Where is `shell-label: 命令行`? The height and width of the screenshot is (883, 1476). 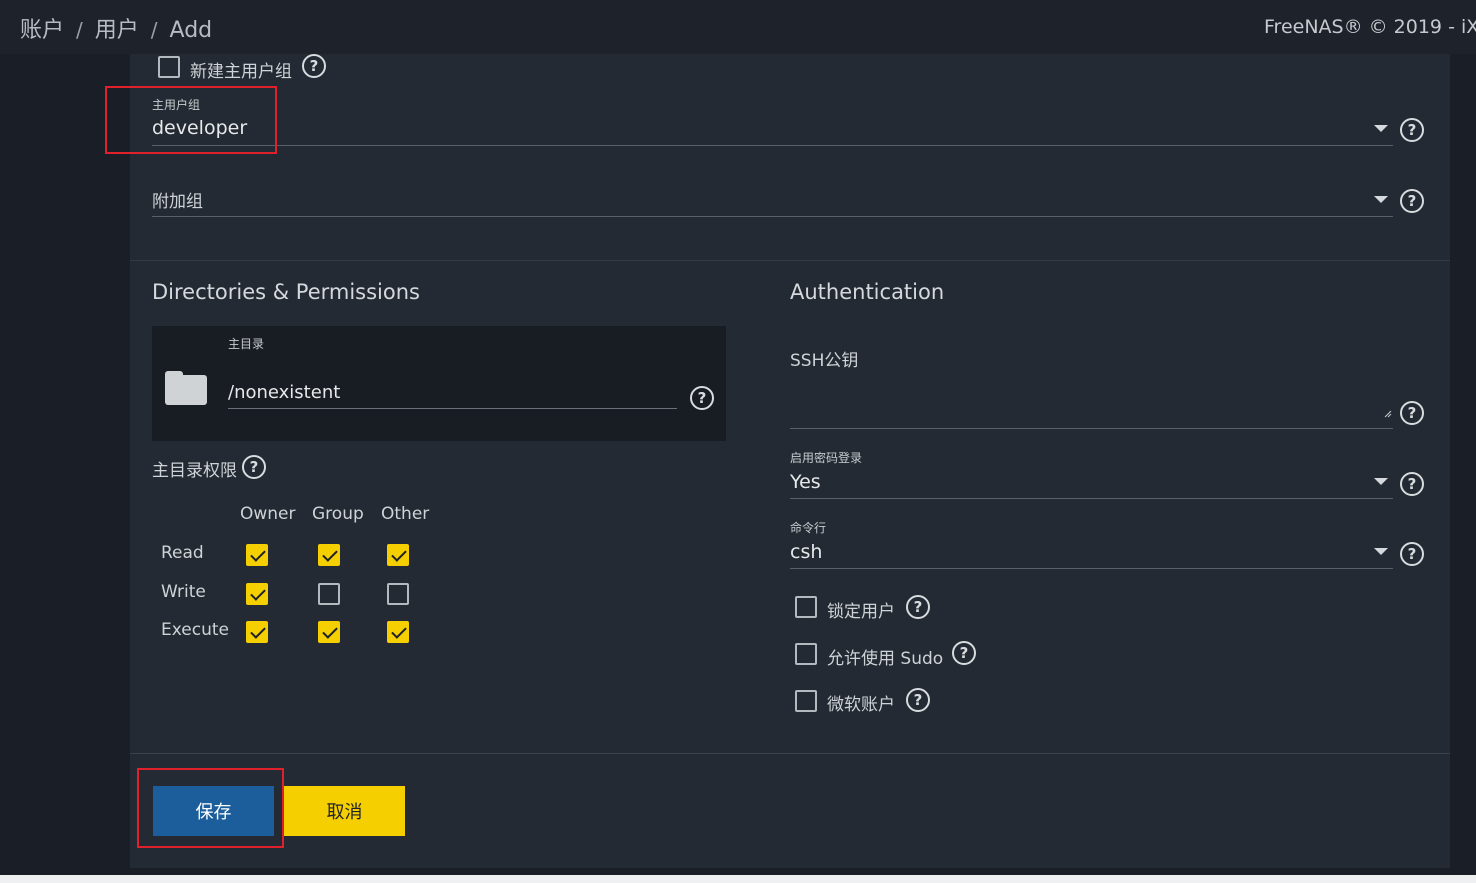 shell-label: 命令行 is located at coordinates (808, 528).